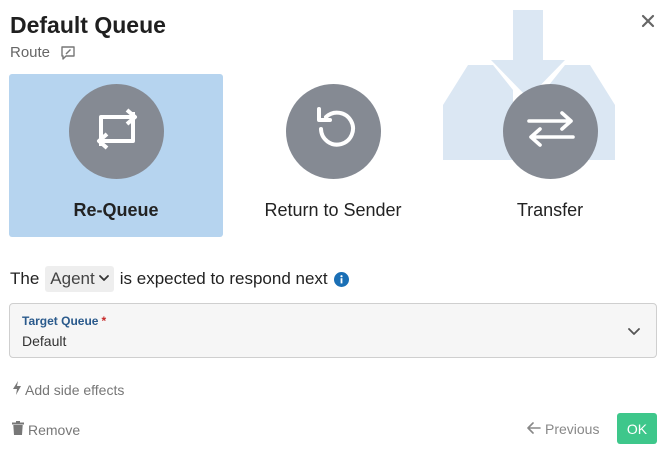 The image size is (669, 466). Describe the element at coordinates (44, 341) in the screenshot. I see `target-queue-value: Default` at that location.